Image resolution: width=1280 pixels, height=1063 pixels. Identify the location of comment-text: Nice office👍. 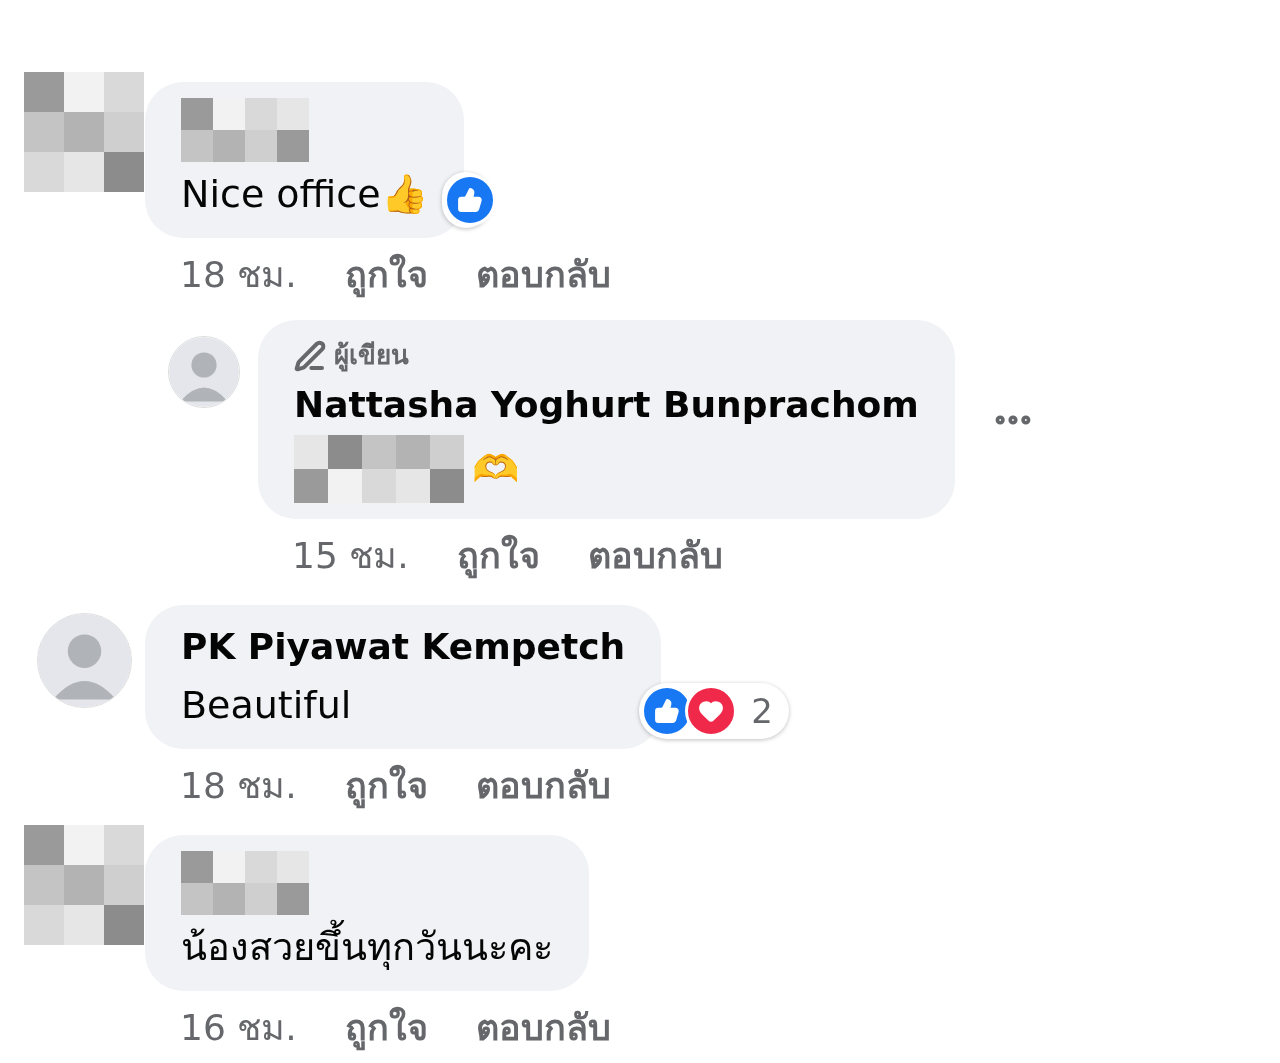
(304, 194).